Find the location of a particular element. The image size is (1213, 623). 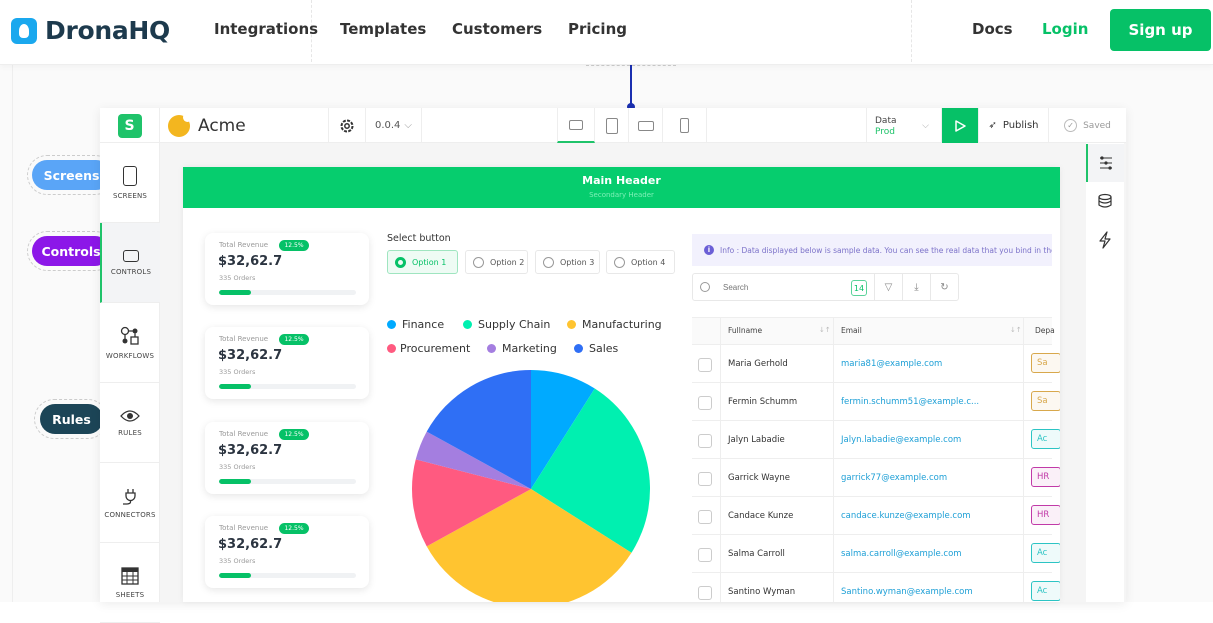

table-row: Candace Kunze candace.kunze@example.com HR is located at coordinates (876, 516).